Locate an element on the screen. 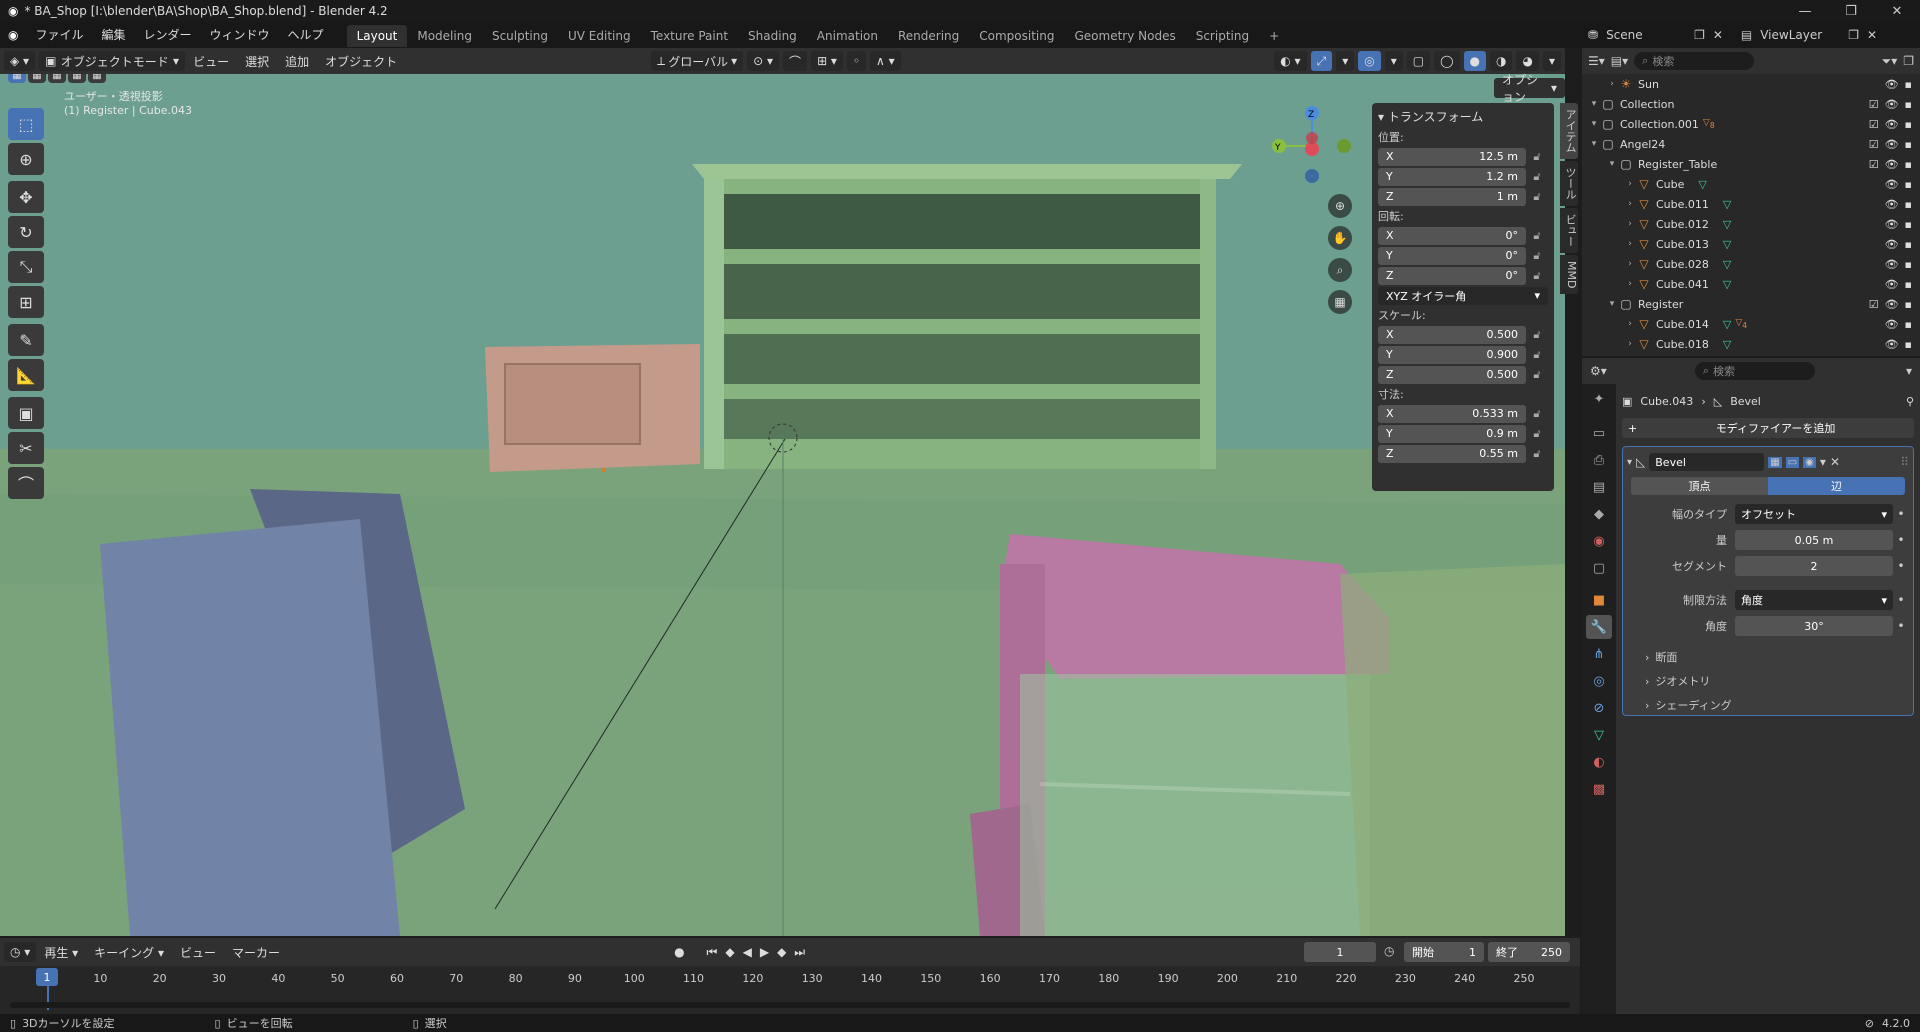 The image size is (1920, 1032). new-scene-icon: ❐ is located at coordinates (1699, 35).